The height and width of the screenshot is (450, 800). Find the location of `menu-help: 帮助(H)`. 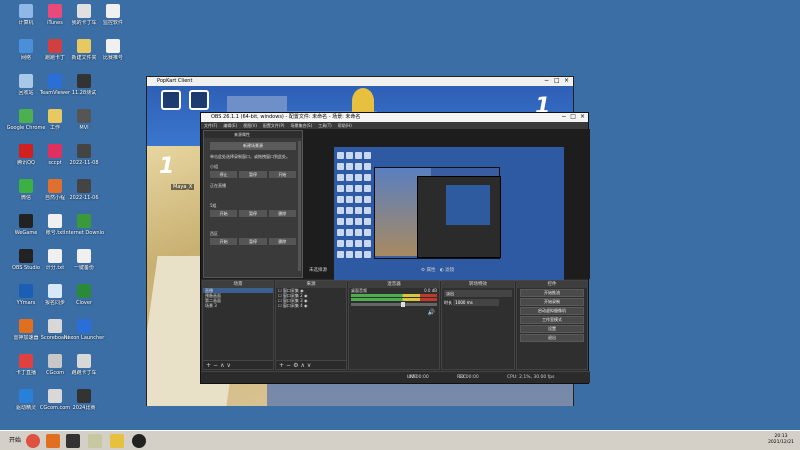

menu-help: 帮助(H) is located at coordinates (345, 125).